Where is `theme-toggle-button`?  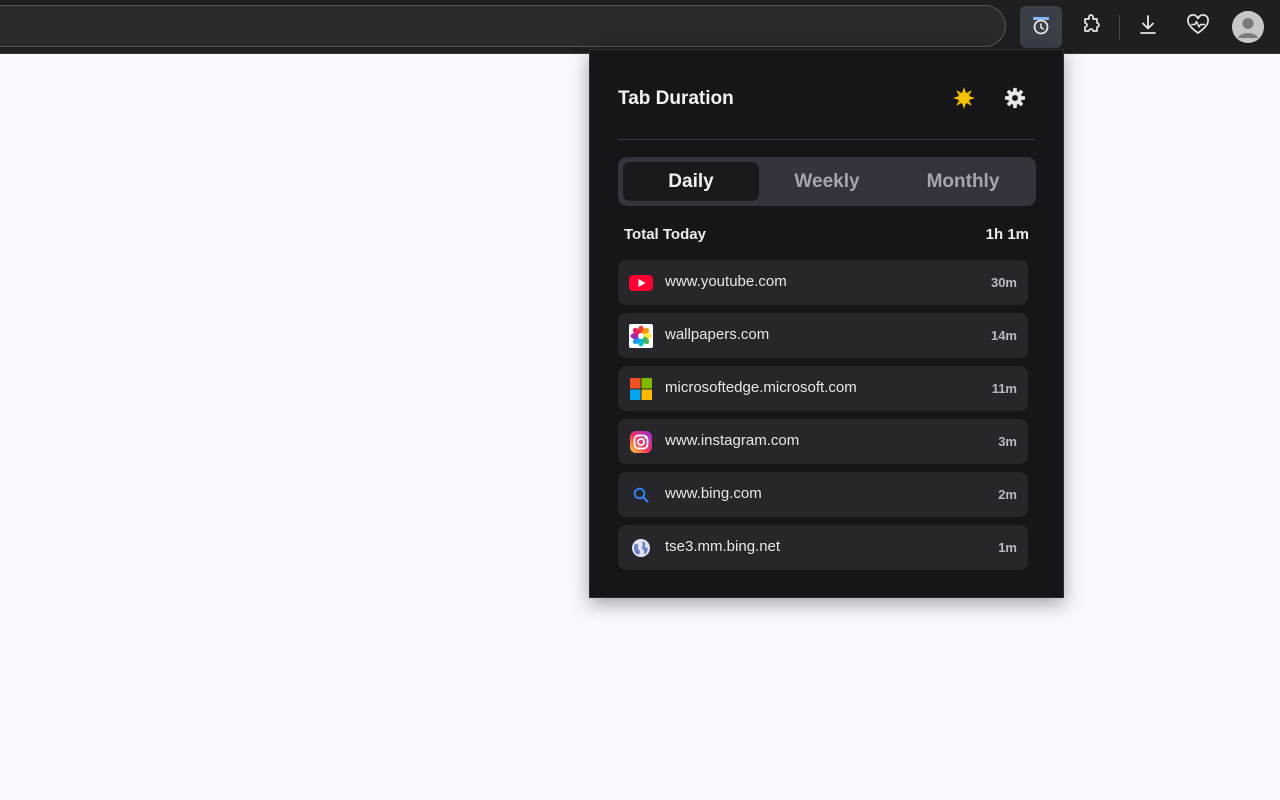
theme-toggle-button is located at coordinates (964, 100).